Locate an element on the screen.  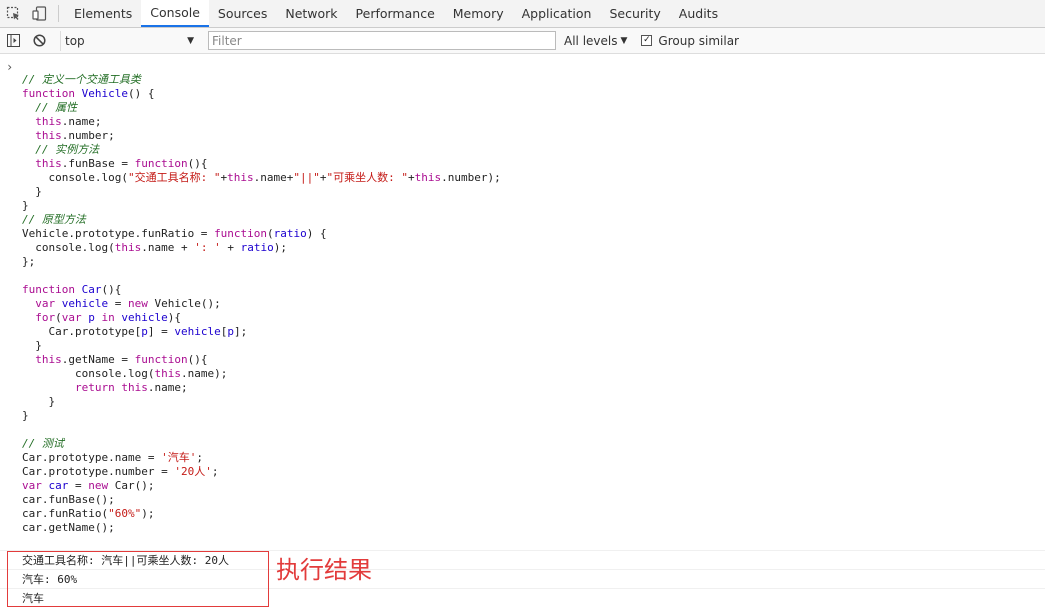
code-token: = is located at coordinates (78, 485).